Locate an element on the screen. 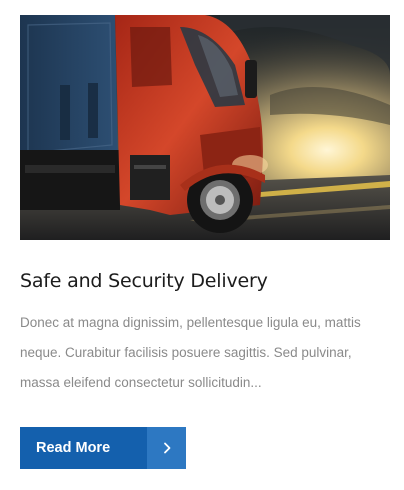  chevron-right-icon is located at coordinates (166, 448).